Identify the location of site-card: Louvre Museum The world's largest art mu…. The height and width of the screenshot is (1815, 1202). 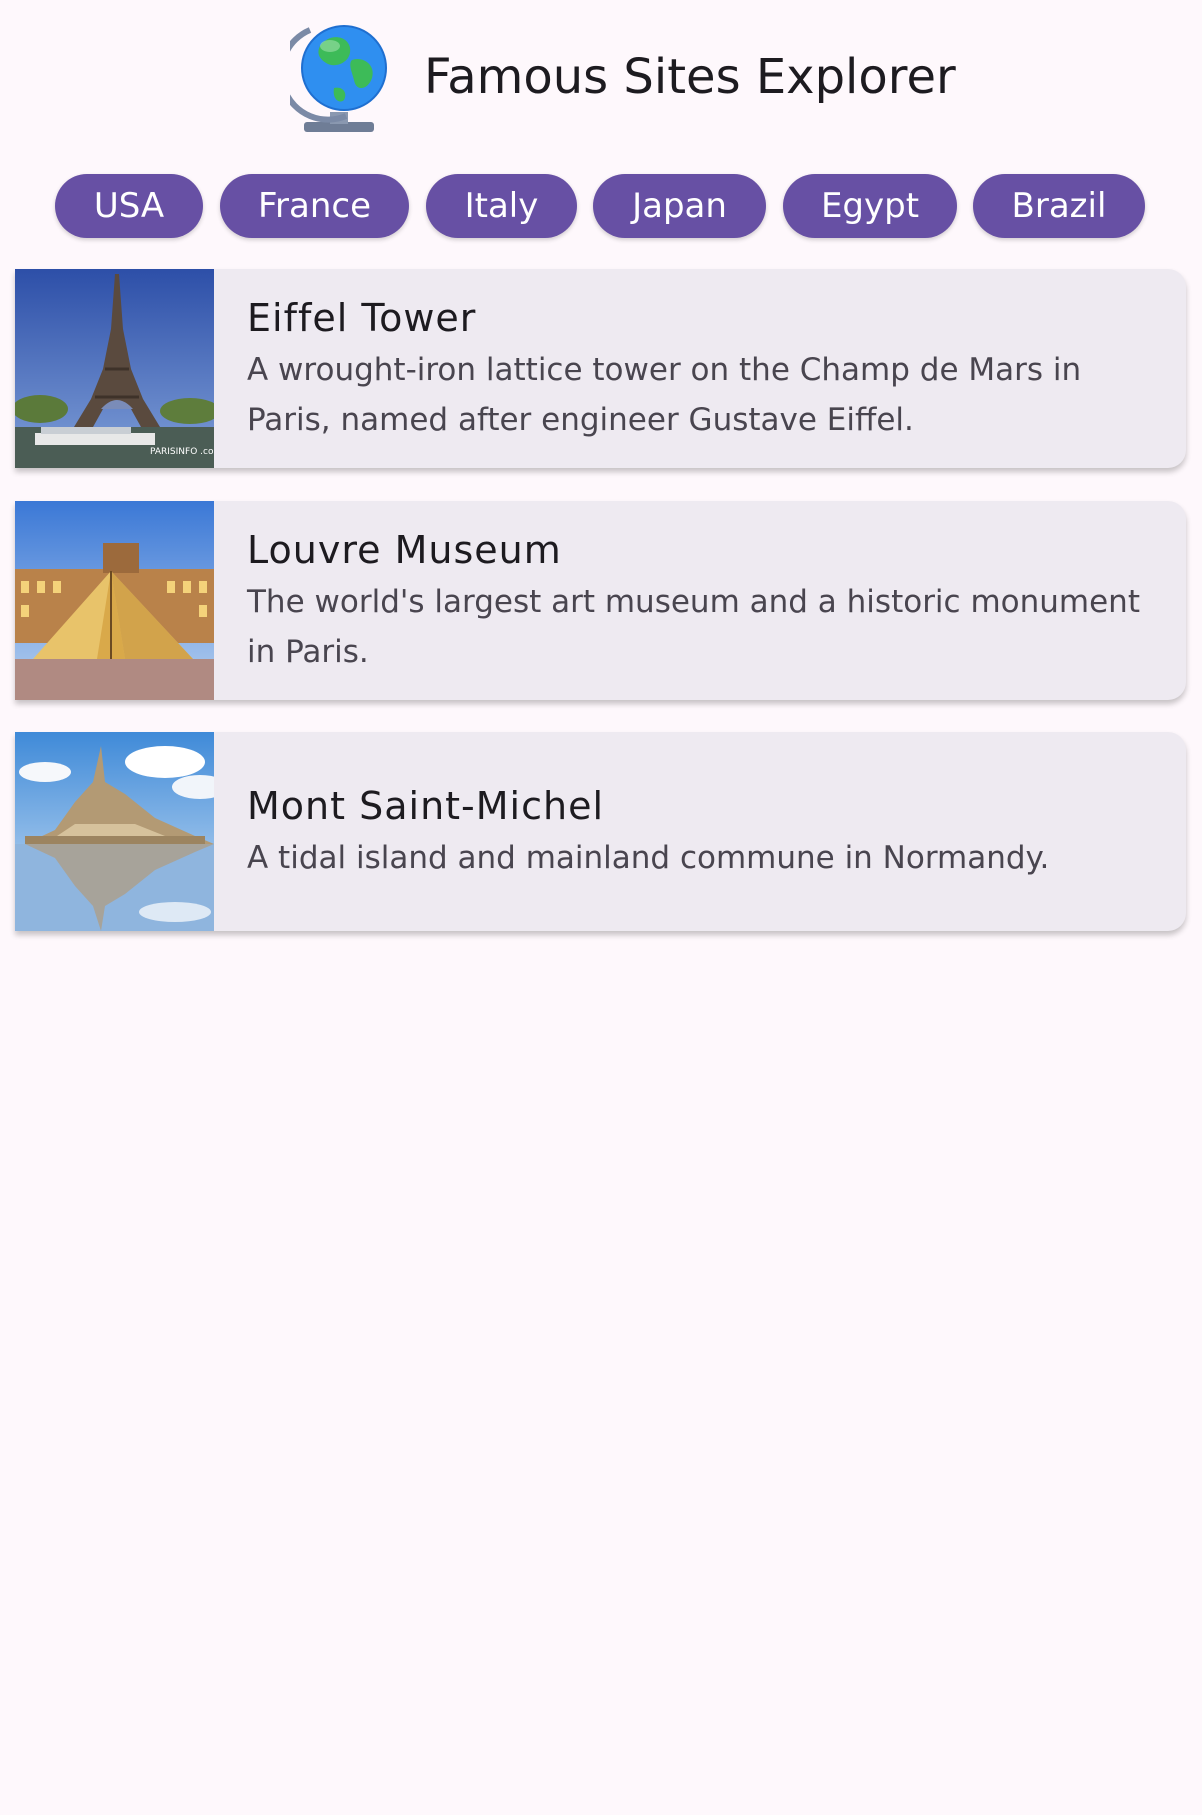
(600, 600).